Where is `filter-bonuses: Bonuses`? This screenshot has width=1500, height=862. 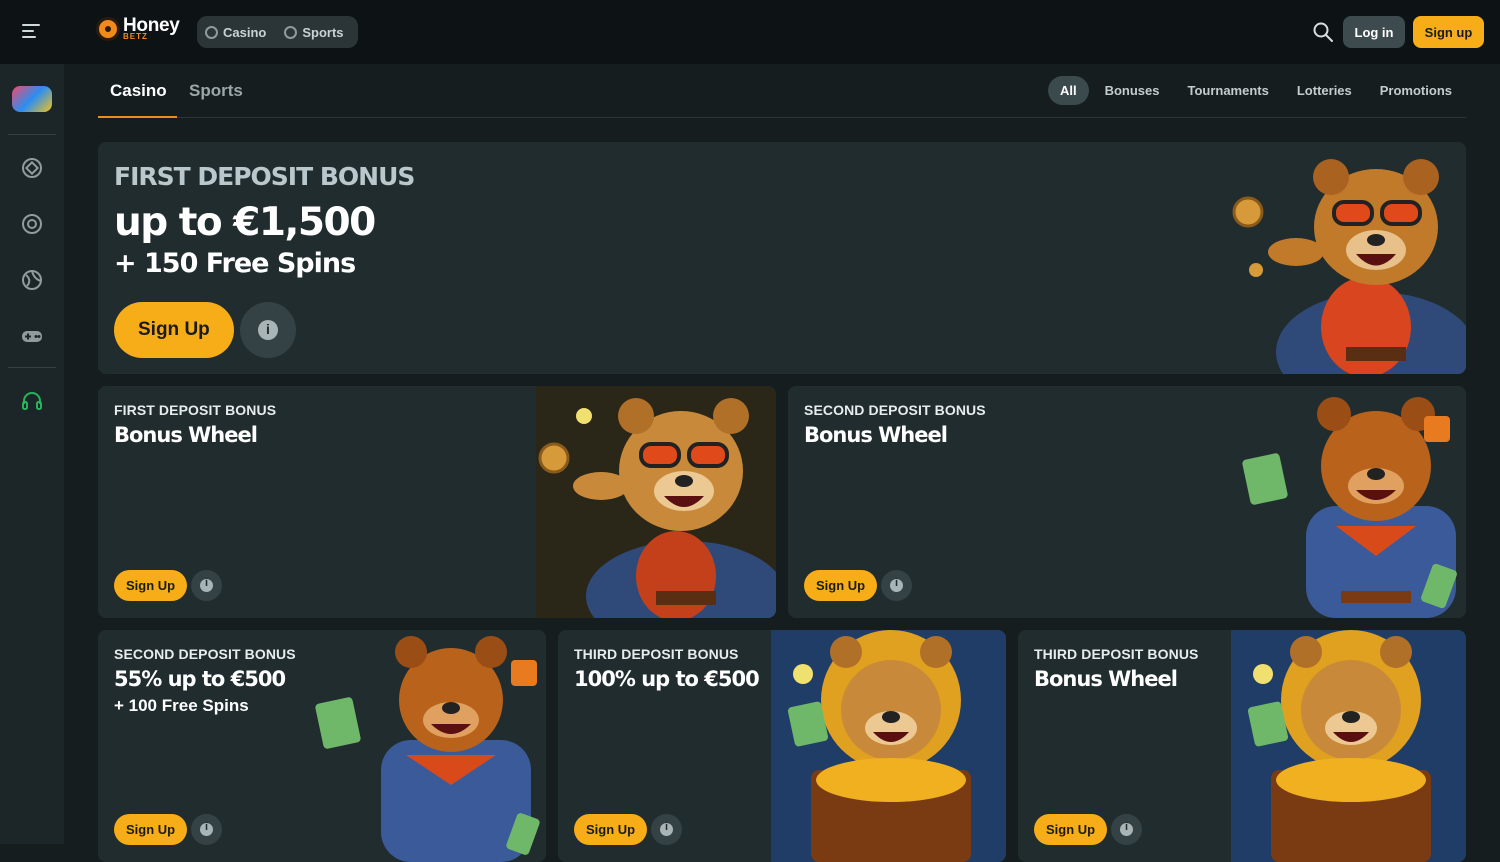 filter-bonuses: Bonuses is located at coordinates (1132, 90).